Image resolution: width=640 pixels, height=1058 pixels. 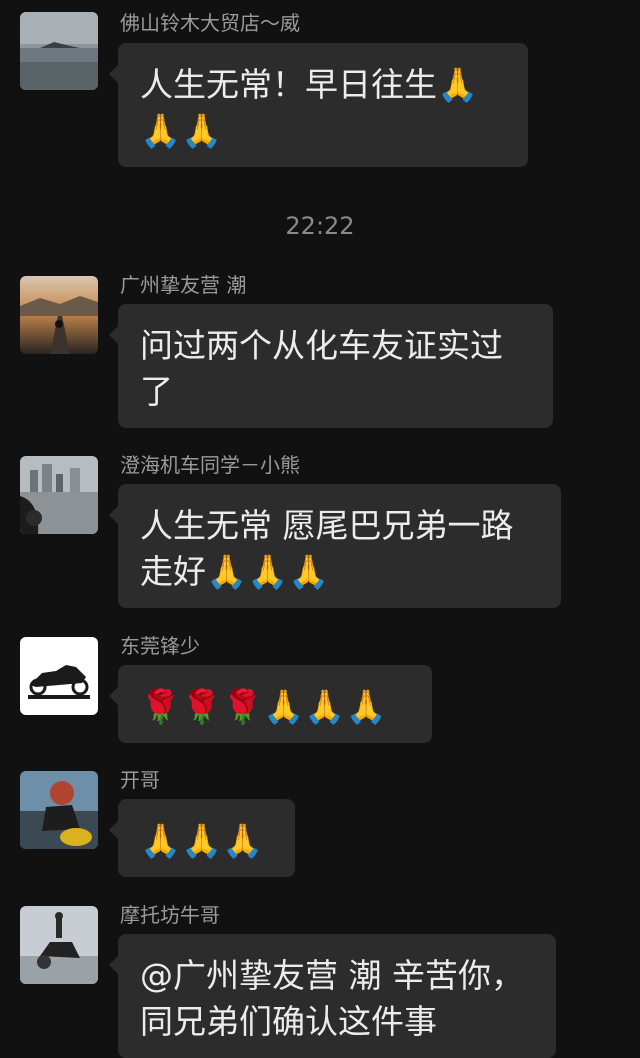 What do you see at coordinates (59, 676) in the screenshot?
I see `motorcycle-logo-avatar` at bounding box center [59, 676].